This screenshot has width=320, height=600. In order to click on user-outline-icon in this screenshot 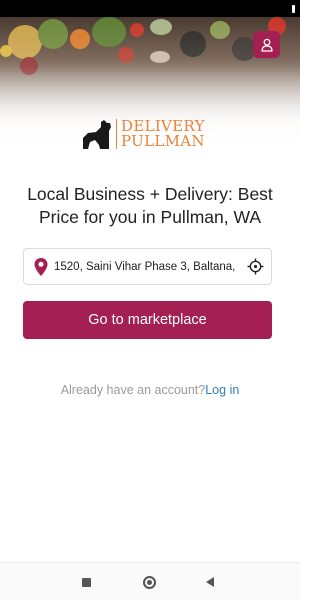, I will do `click(266, 45)`.